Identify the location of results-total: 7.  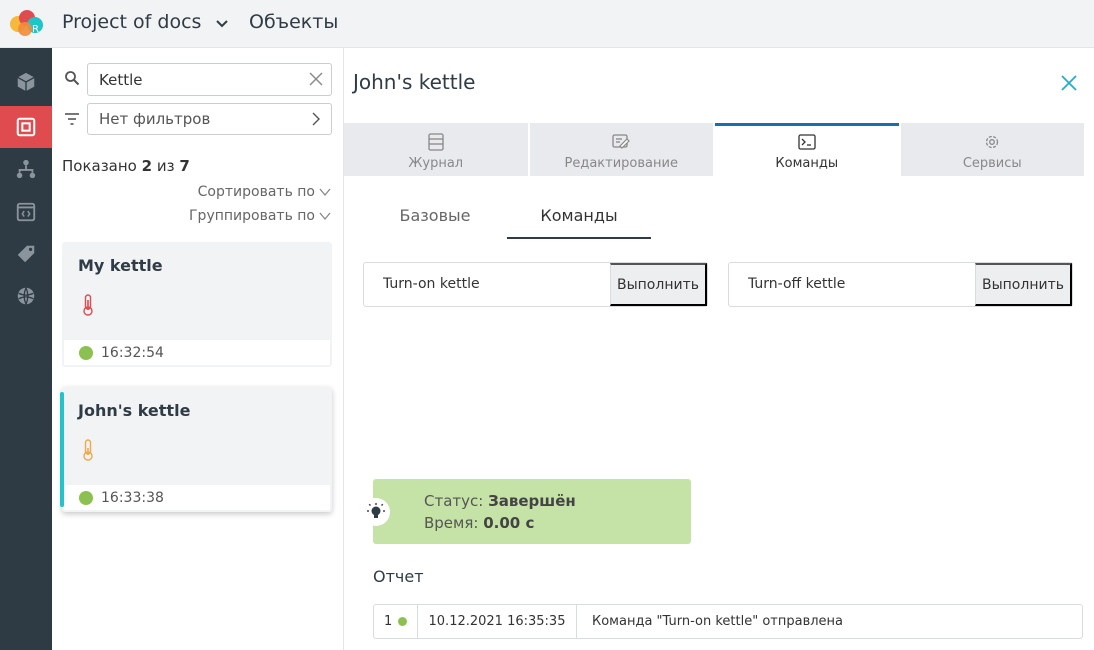
(184, 166).